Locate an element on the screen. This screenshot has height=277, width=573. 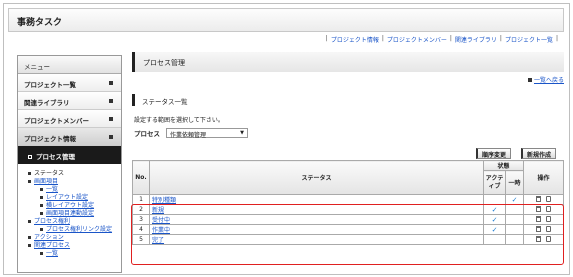
process-select-value: 作業依頼管理 is located at coordinates (188, 135).